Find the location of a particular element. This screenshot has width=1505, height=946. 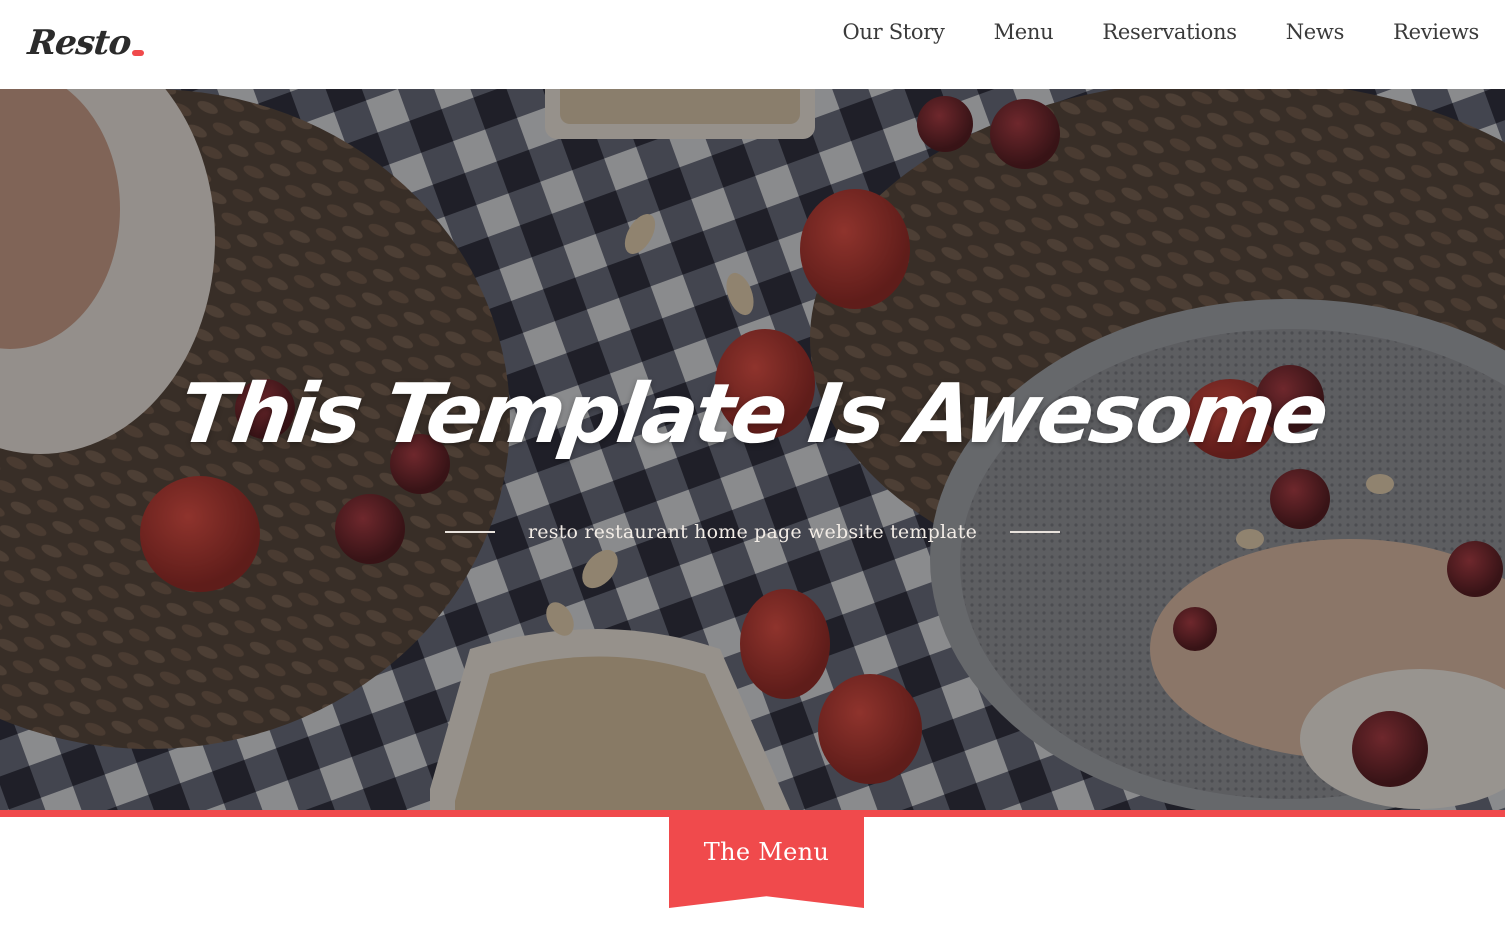

menu-section-tab: The Menu is located at coordinates (766, 859).